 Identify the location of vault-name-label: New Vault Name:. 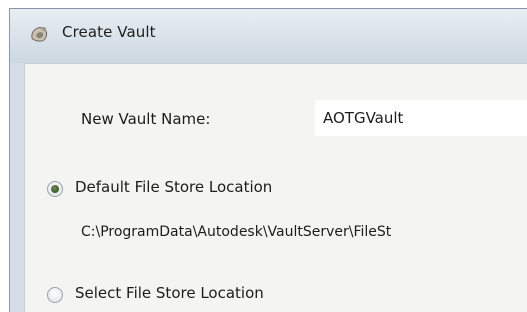
(146, 119).